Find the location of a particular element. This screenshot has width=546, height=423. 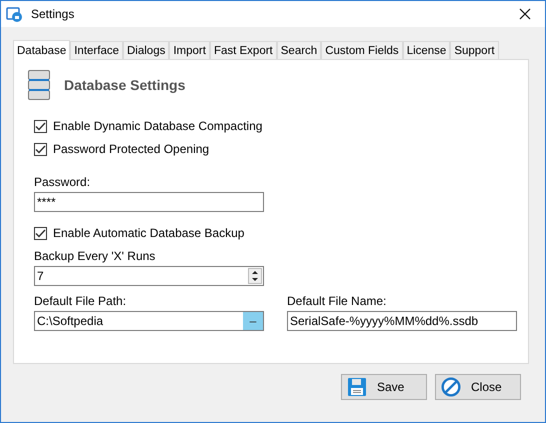

prohibited-icon is located at coordinates (451, 387).